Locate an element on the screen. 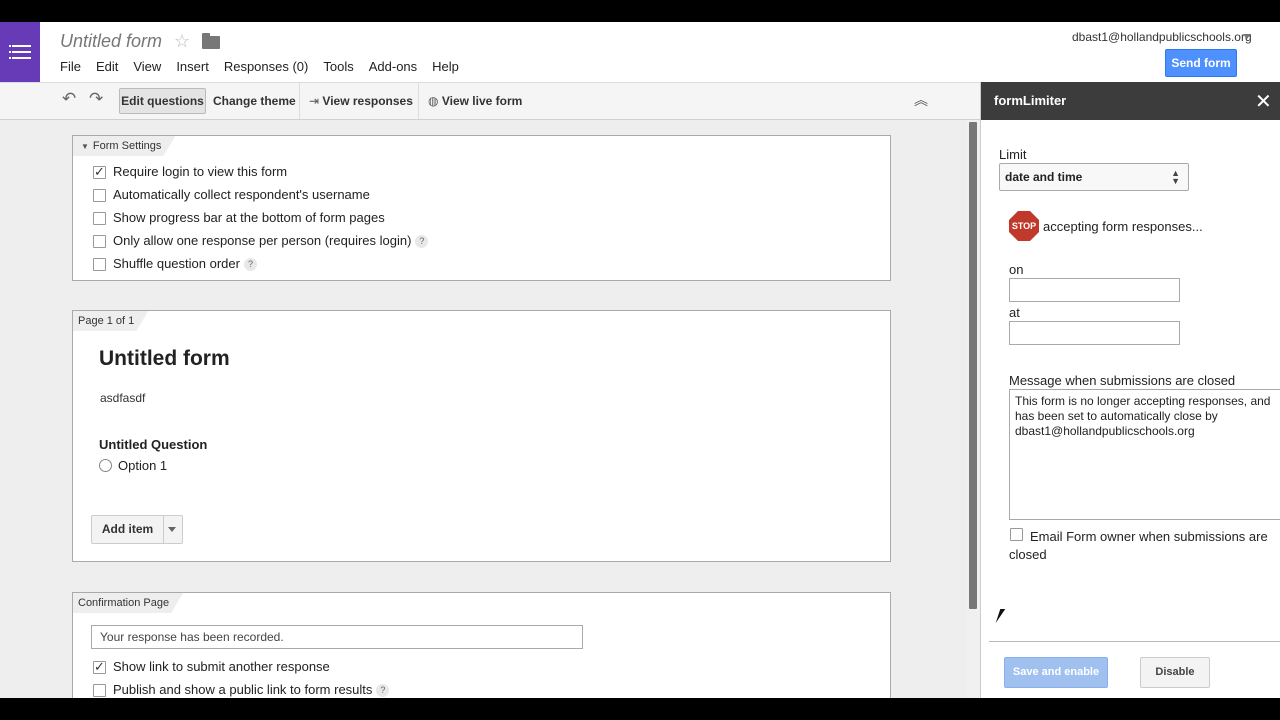 The height and width of the screenshot is (720, 1280). question-title: Untitled Question is located at coordinates (153, 444).